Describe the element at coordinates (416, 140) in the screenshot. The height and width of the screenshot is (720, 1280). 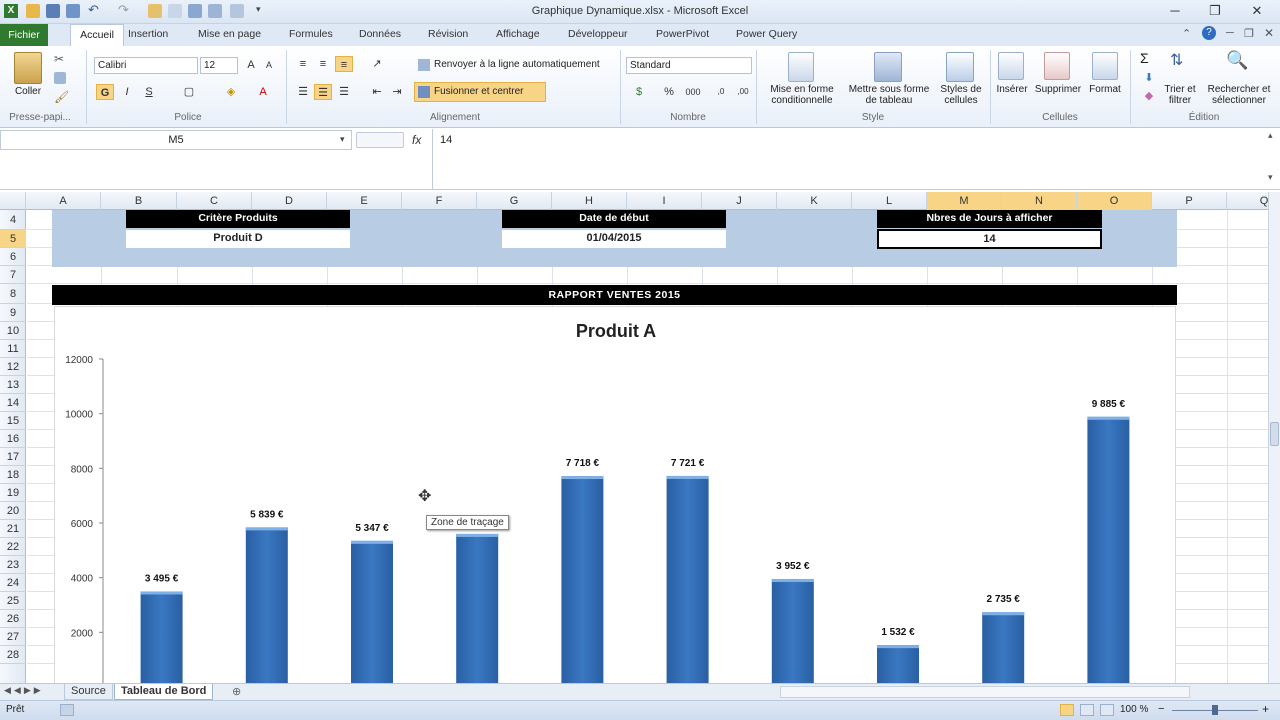
I see `insert-function-button: fx` at that location.